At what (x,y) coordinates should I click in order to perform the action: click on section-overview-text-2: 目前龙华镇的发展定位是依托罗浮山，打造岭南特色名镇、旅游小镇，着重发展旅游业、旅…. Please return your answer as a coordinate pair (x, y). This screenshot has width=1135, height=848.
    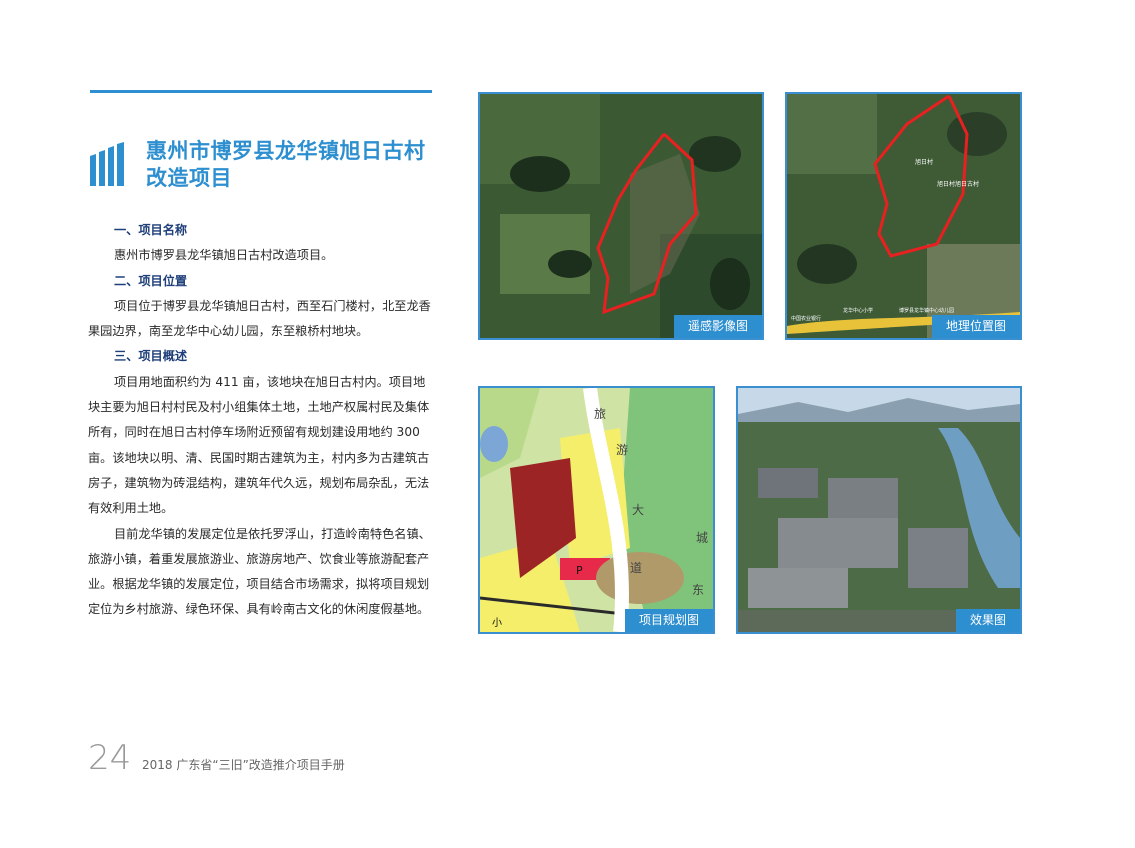
    Looking at the image, I should click on (259, 571).